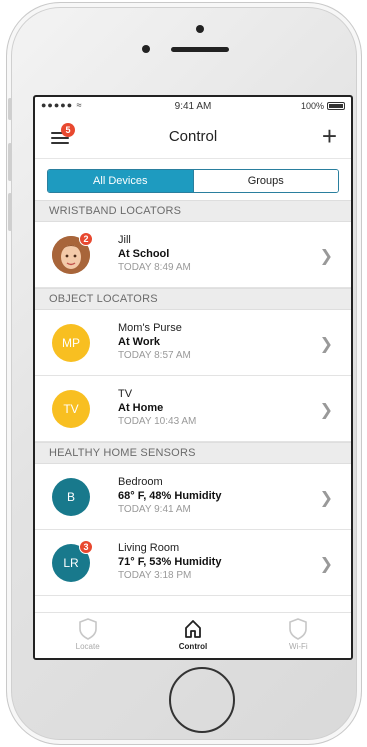 This screenshot has height=747, width=367. I want to click on device-status: 71° F, 53% Humidity, so click(170, 562).